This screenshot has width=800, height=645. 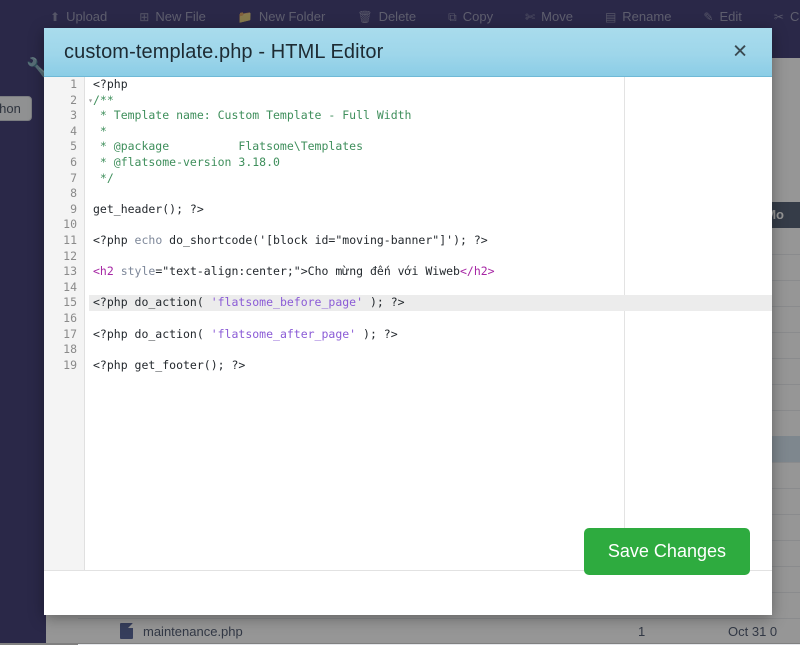 What do you see at coordinates (430, 210) in the screenshot?
I see `code-line: get_header(); ?>` at bounding box center [430, 210].